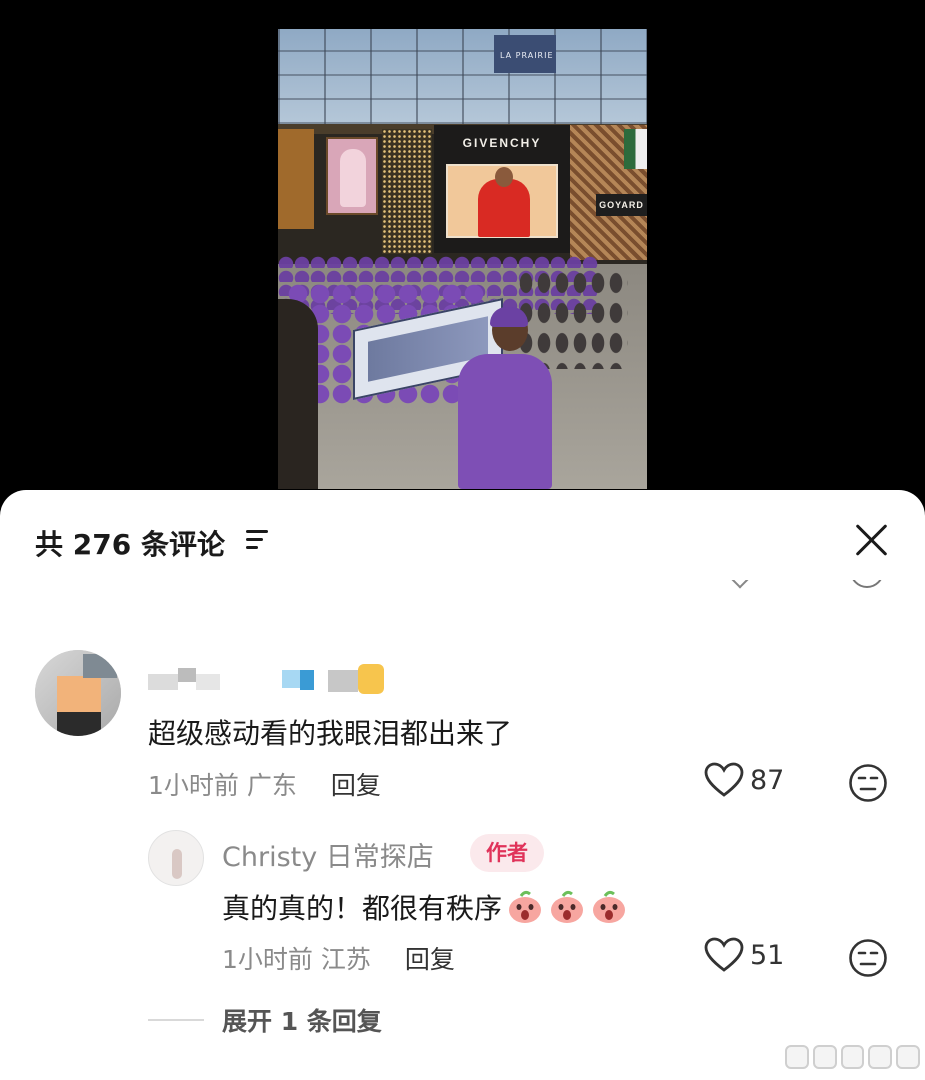 This screenshot has height=1080, width=925. What do you see at coordinates (302, 1021) in the screenshot?
I see `expand-replies-label: 展开 1 条回复` at bounding box center [302, 1021].